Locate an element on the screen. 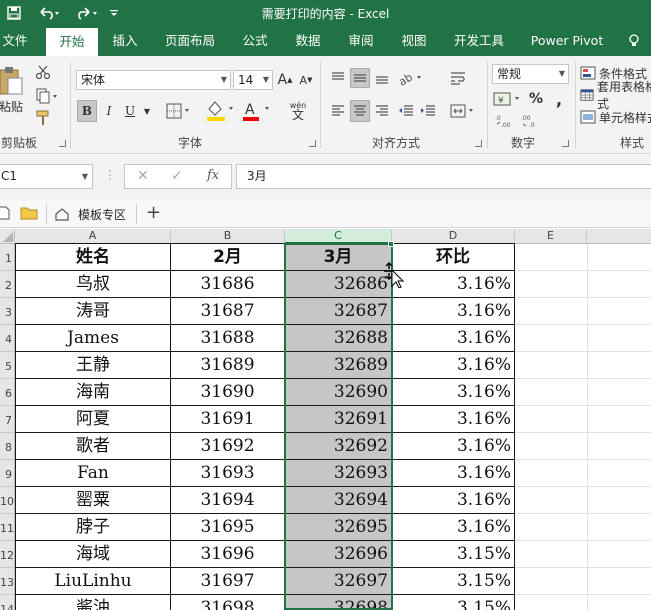  fill-handle is located at coordinates (391, 244).